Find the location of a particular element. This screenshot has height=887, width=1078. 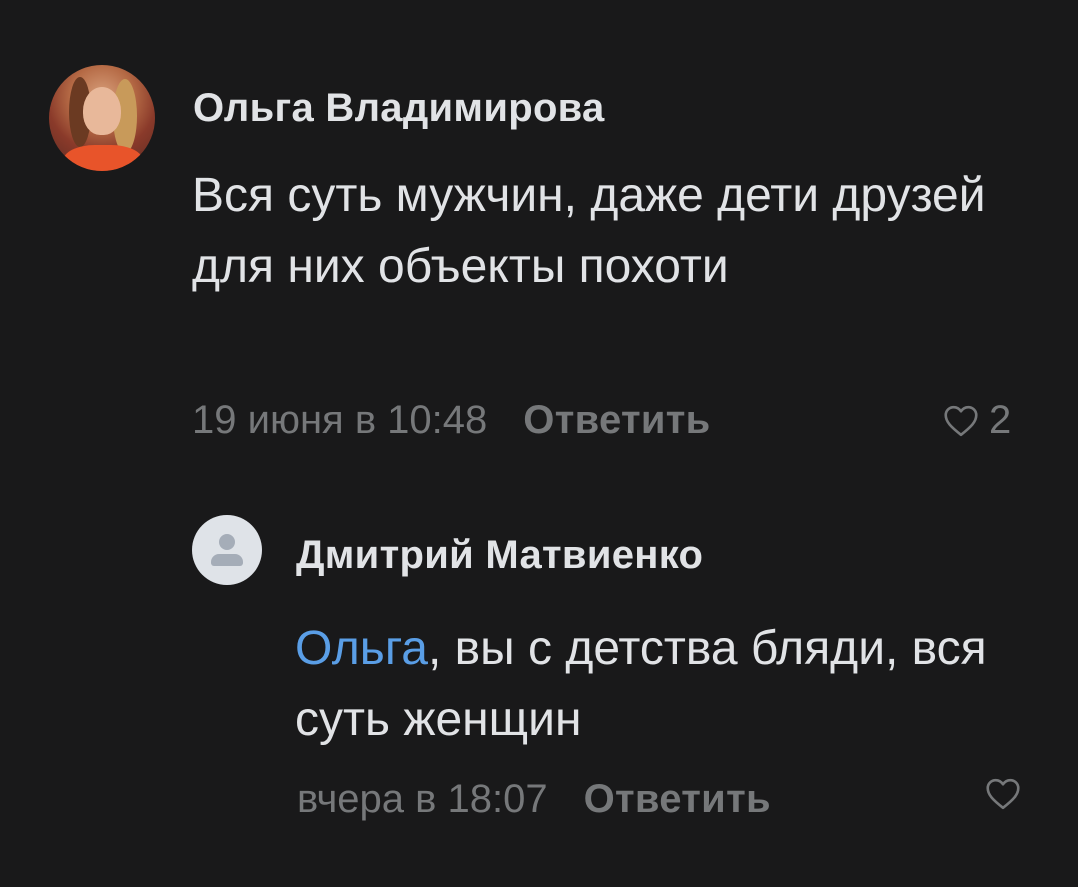

like-button: 2 is located at coordinates (977, 420).